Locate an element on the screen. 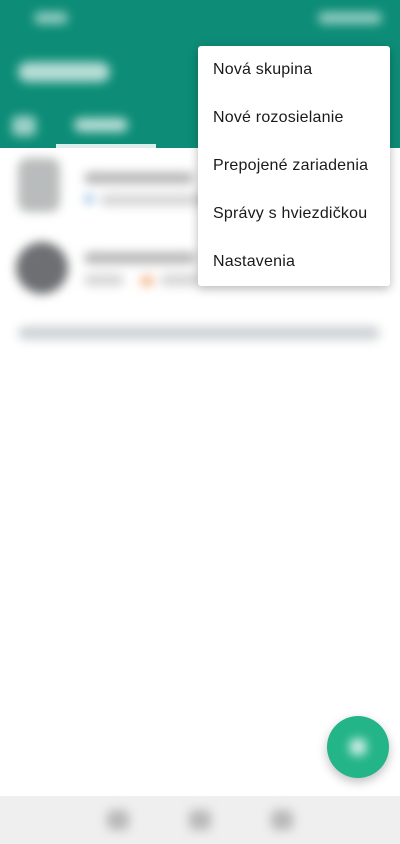 This screenshot has width=400, height=844. home-icon is located at coordinates (200, 820).